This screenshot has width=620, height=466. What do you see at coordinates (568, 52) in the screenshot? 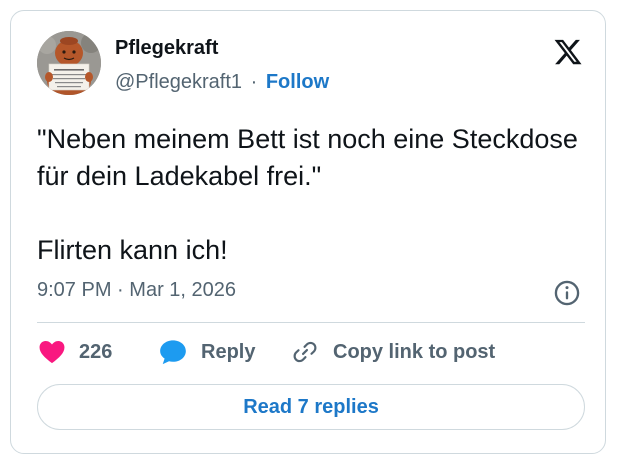
I see `x-logo-icon` at bounding box center [568, 52].